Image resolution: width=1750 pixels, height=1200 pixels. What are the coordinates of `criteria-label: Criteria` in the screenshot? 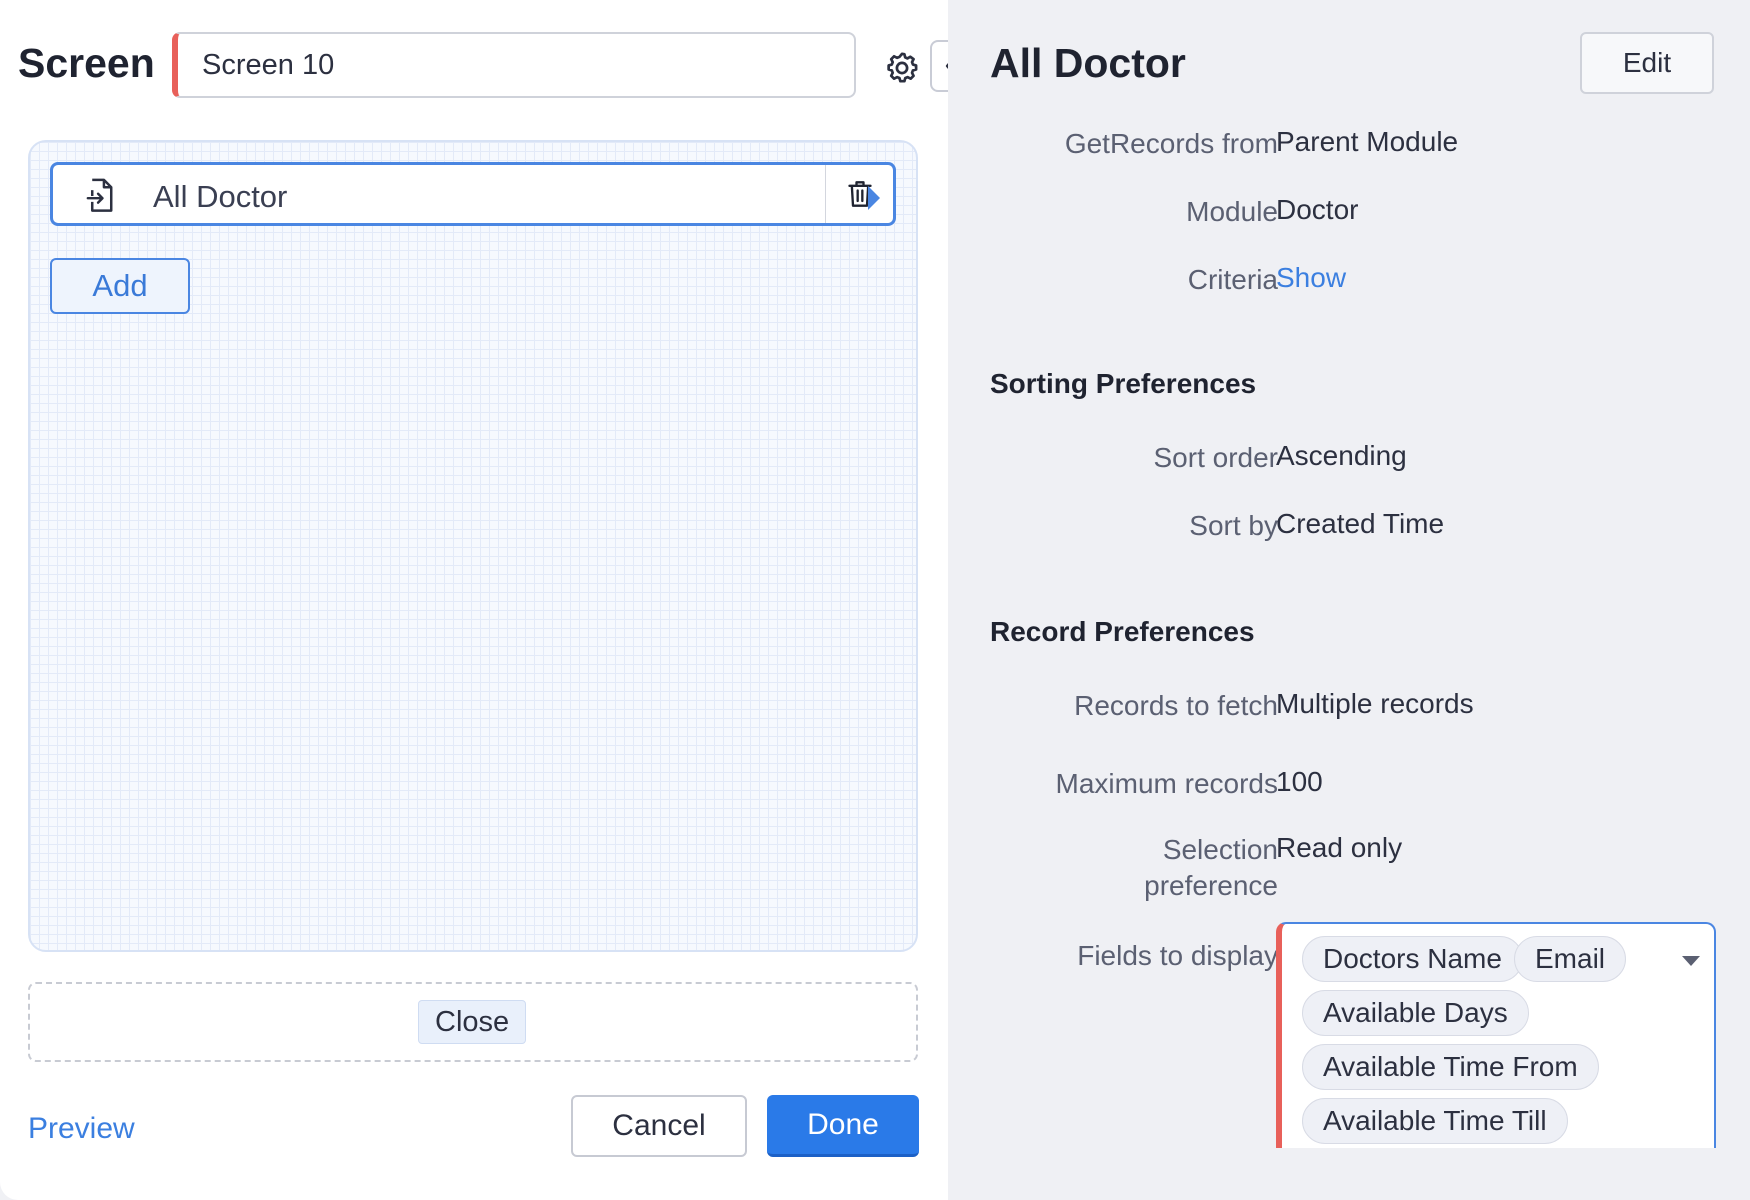 It's located at (1232, 279).